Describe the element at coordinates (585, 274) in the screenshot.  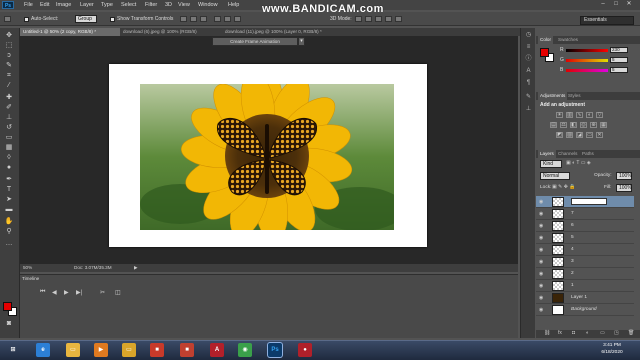
I see `layer-row: ◉ 2` at that location.